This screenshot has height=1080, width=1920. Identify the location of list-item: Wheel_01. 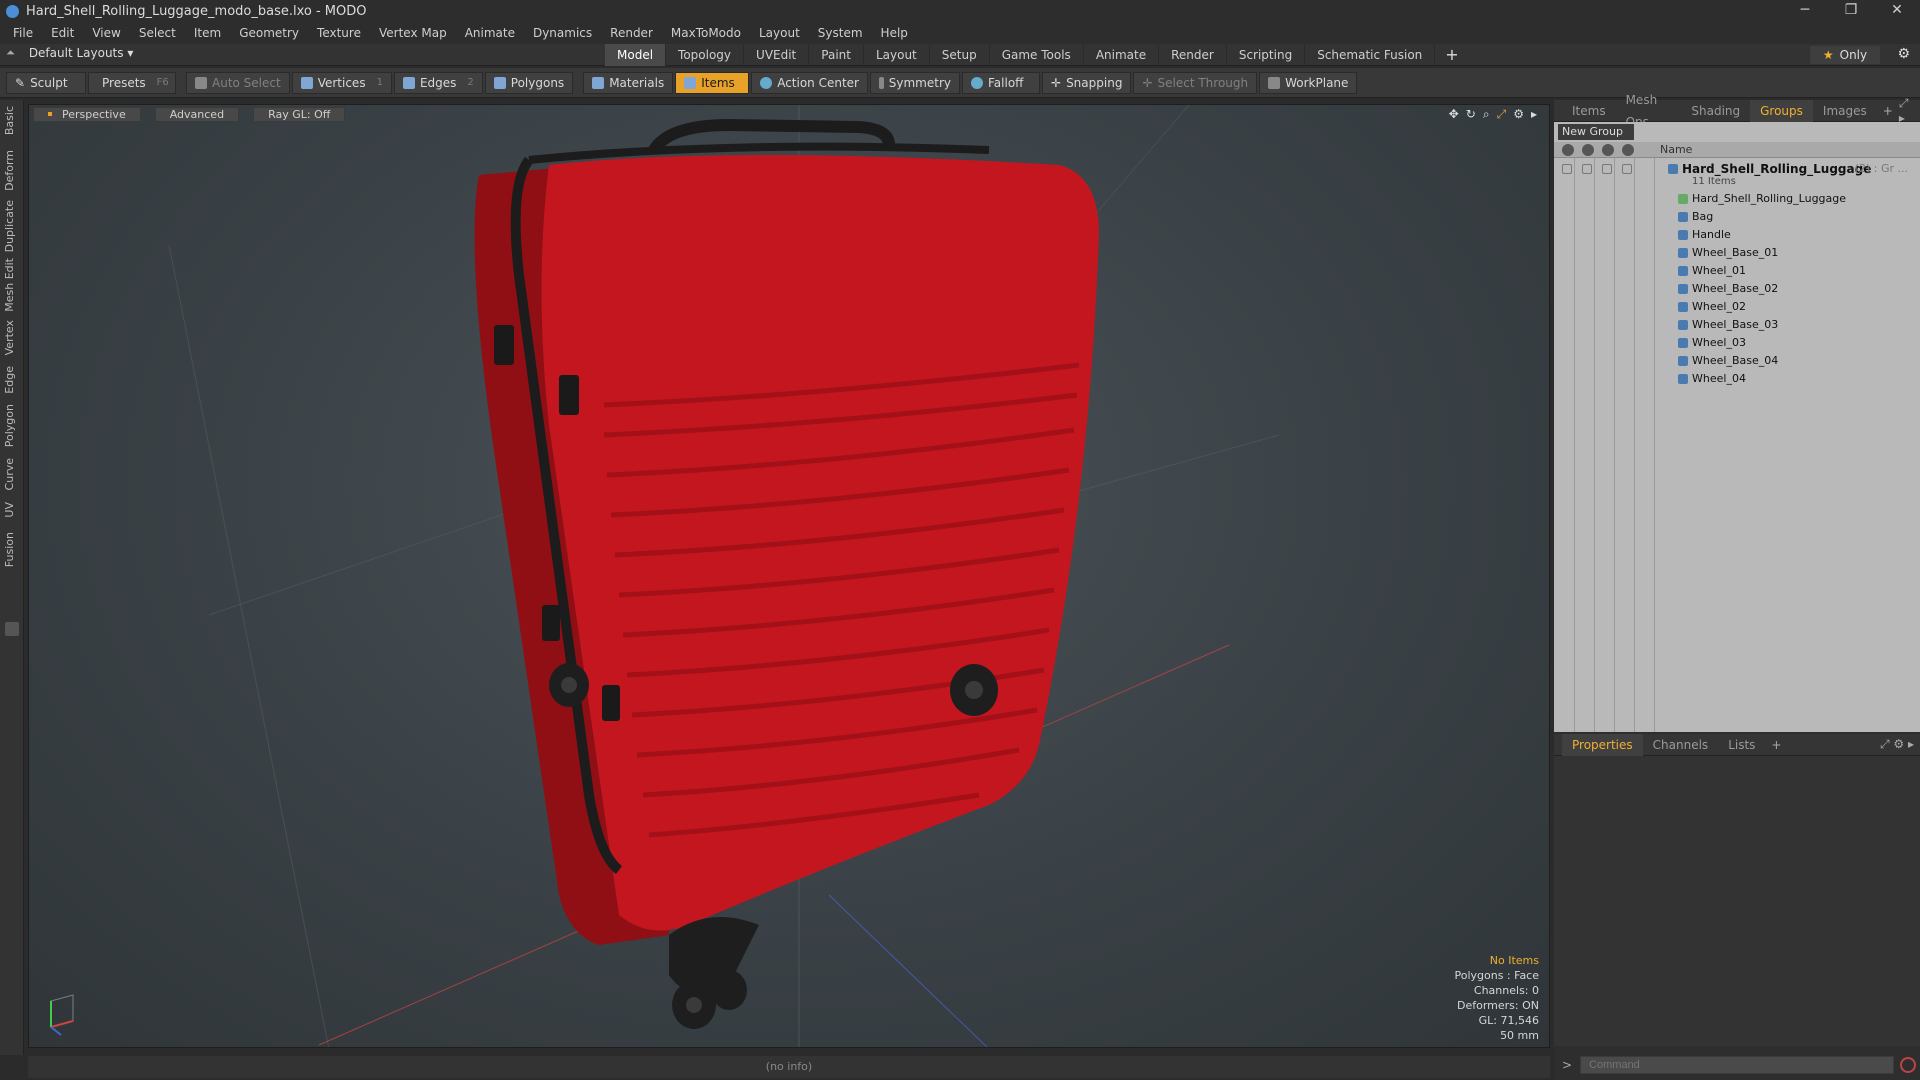
(1737, 271).